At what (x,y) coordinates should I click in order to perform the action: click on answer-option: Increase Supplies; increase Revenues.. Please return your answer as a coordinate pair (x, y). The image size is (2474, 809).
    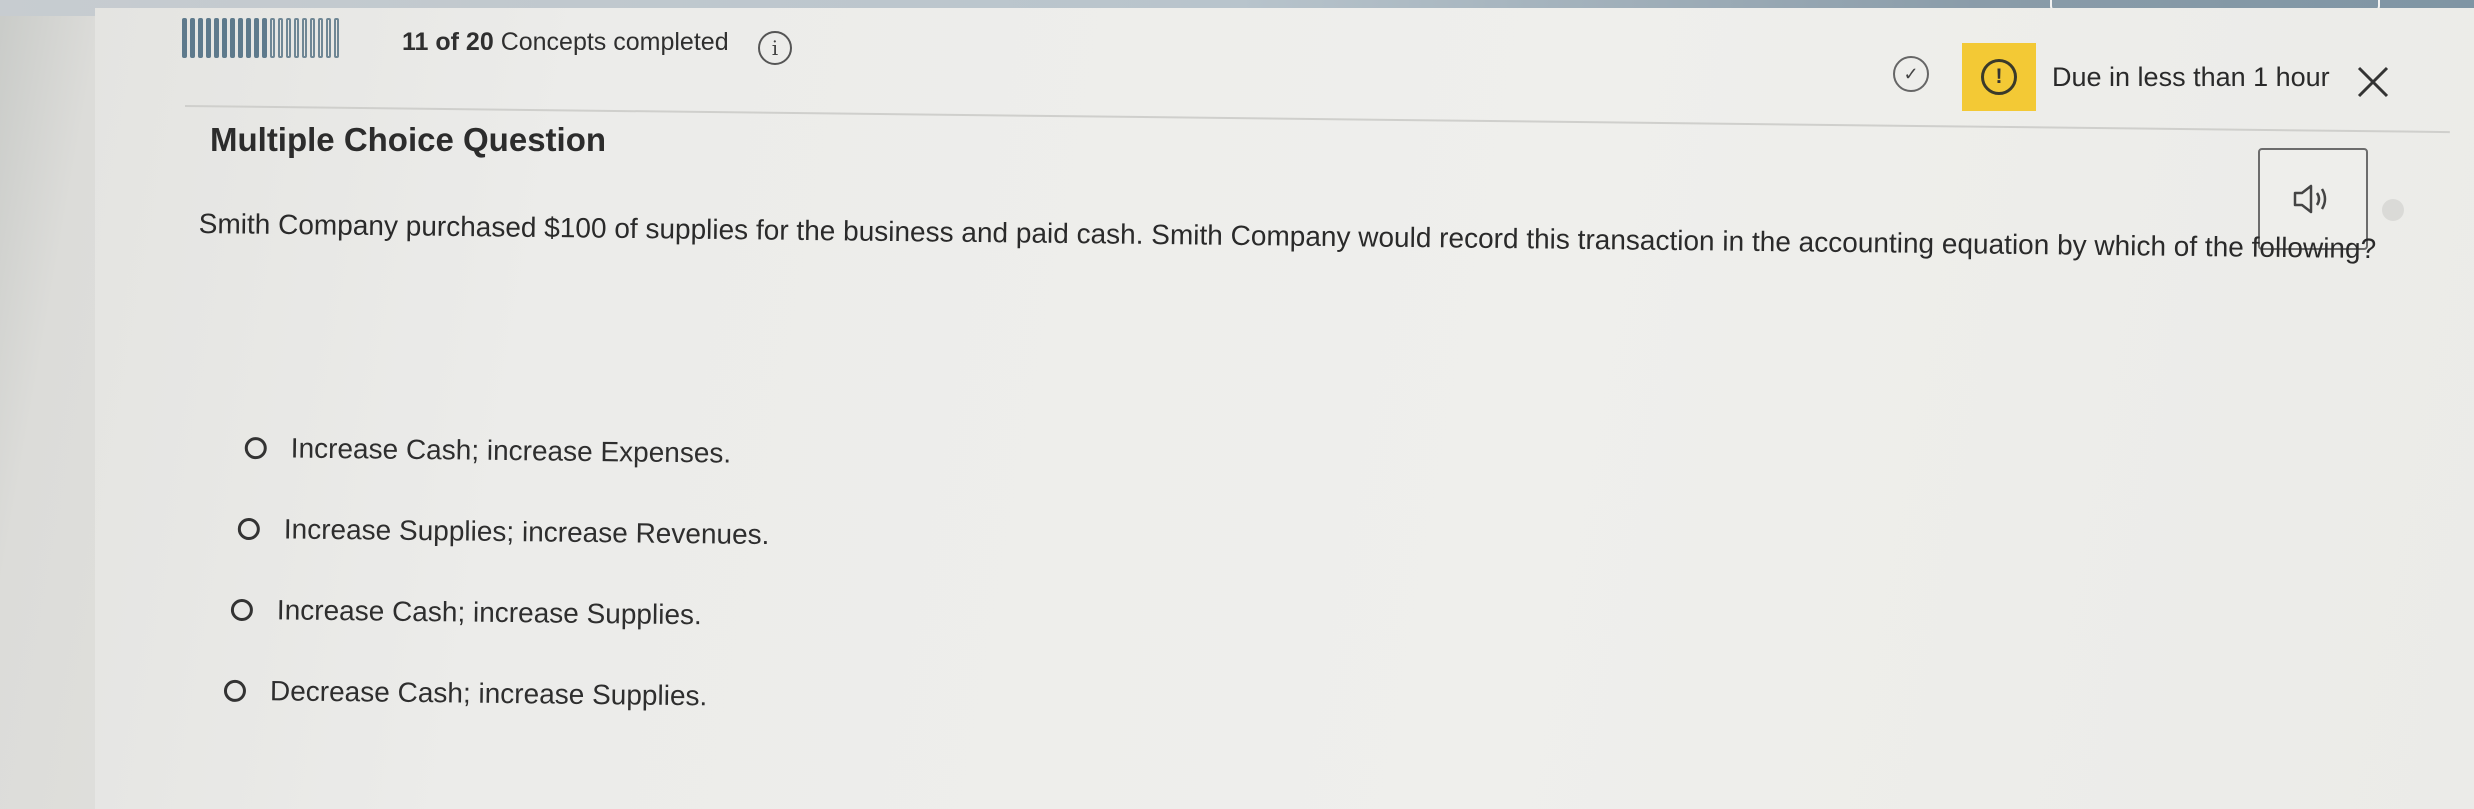
    Looking at the image, I should click on (503, 532).